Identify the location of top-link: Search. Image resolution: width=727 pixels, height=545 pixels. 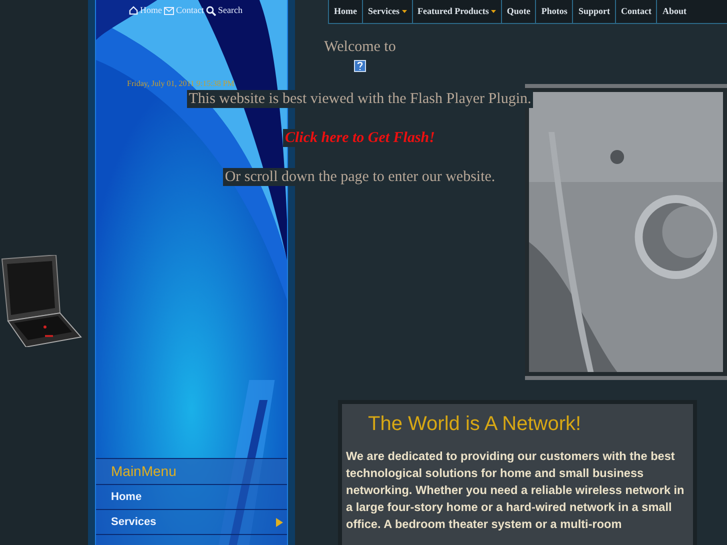
(224, 11).